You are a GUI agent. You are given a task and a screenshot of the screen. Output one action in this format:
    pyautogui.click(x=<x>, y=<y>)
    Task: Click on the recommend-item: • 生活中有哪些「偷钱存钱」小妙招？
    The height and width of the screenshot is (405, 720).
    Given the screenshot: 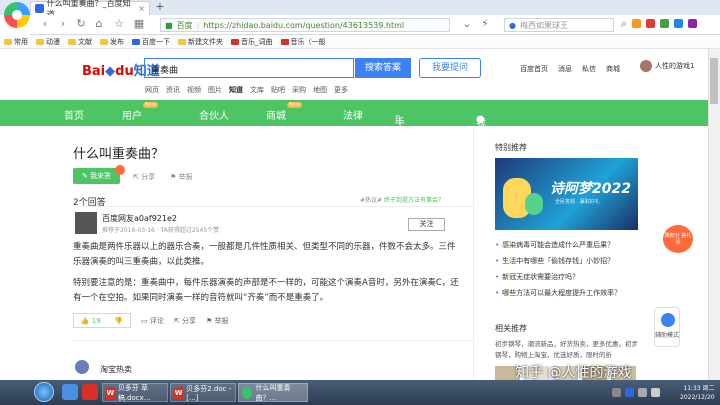 What is the action you would take?
    pyautogui.click(x=554, y=261)
    